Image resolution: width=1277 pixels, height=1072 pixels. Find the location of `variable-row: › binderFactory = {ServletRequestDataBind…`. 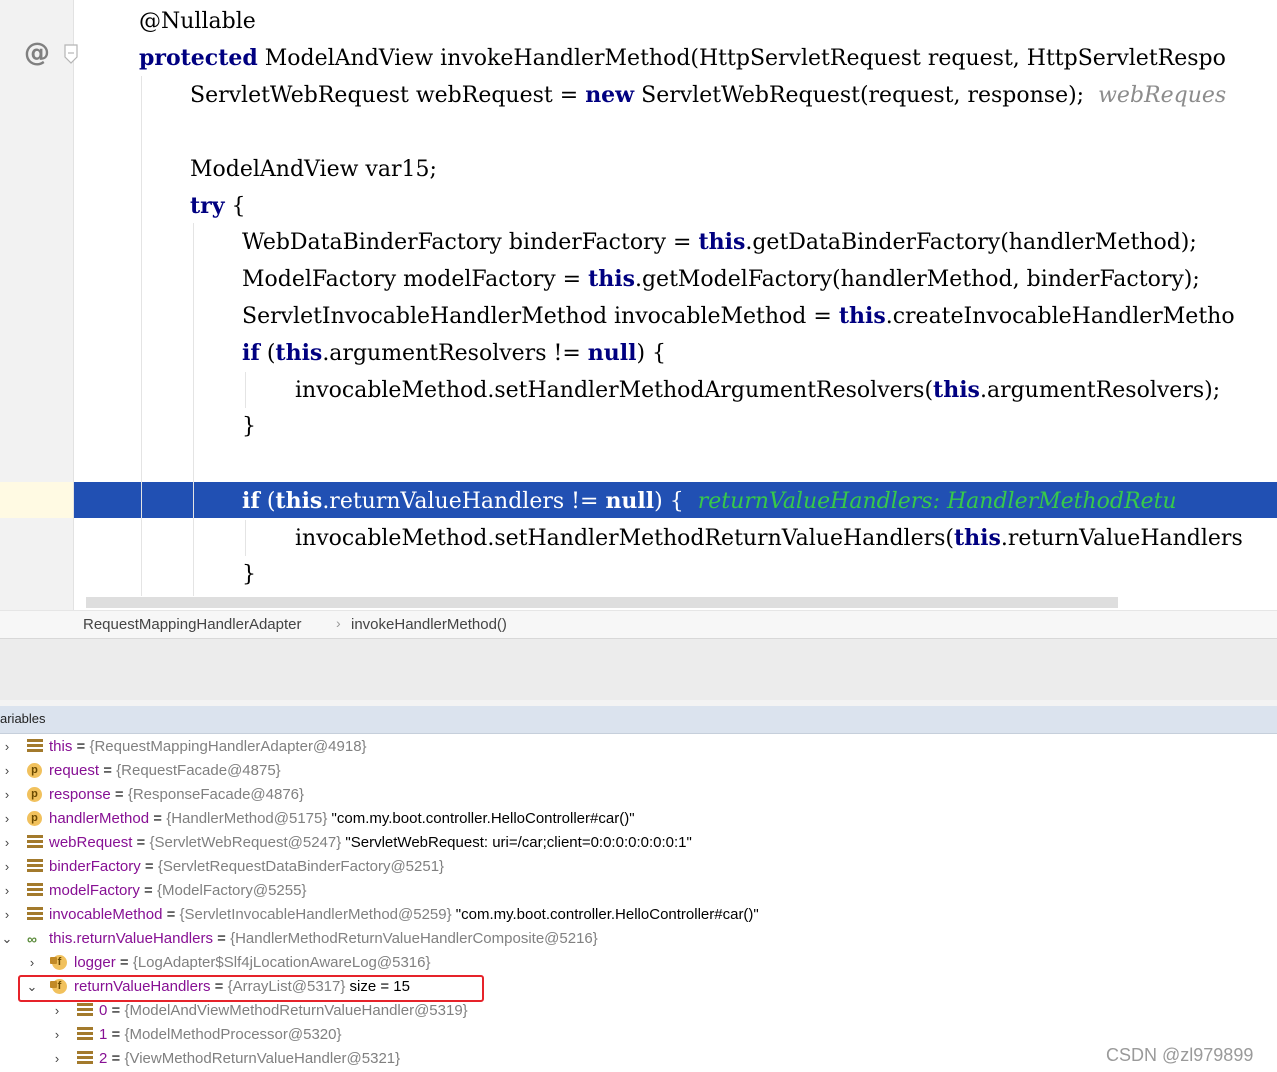

variable-row: › binderFactory = {ServletRequestDataBind… is located at coordinates (638, 867).